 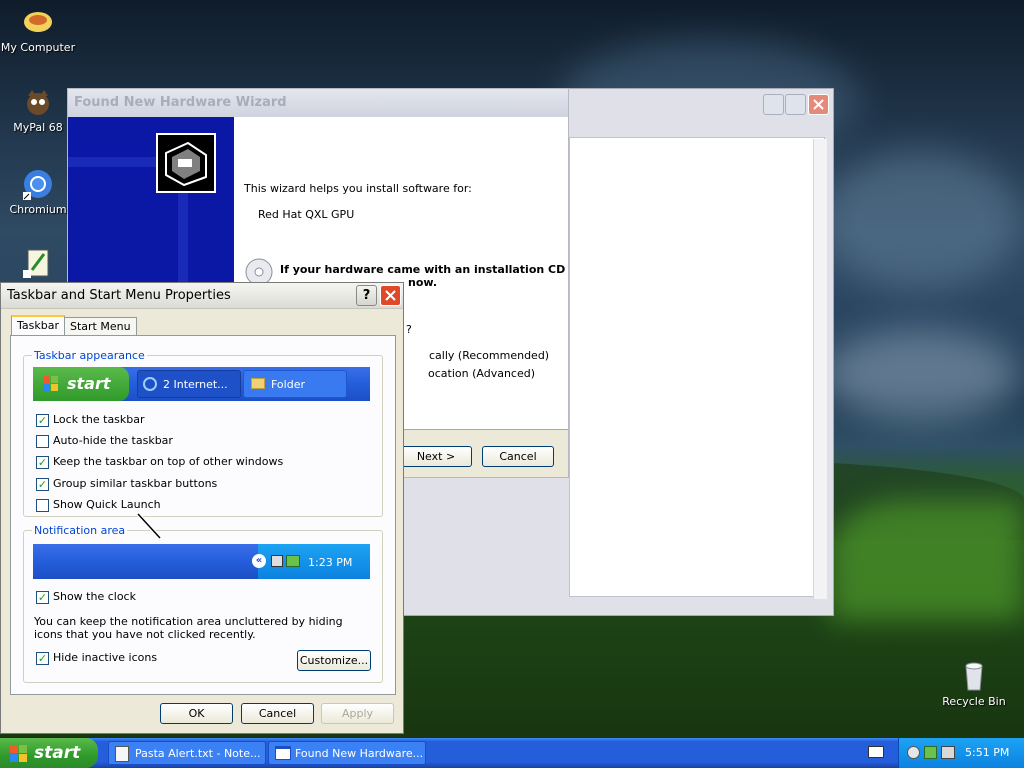 I want to click on question-text: ?, so click(x=409, y=329).